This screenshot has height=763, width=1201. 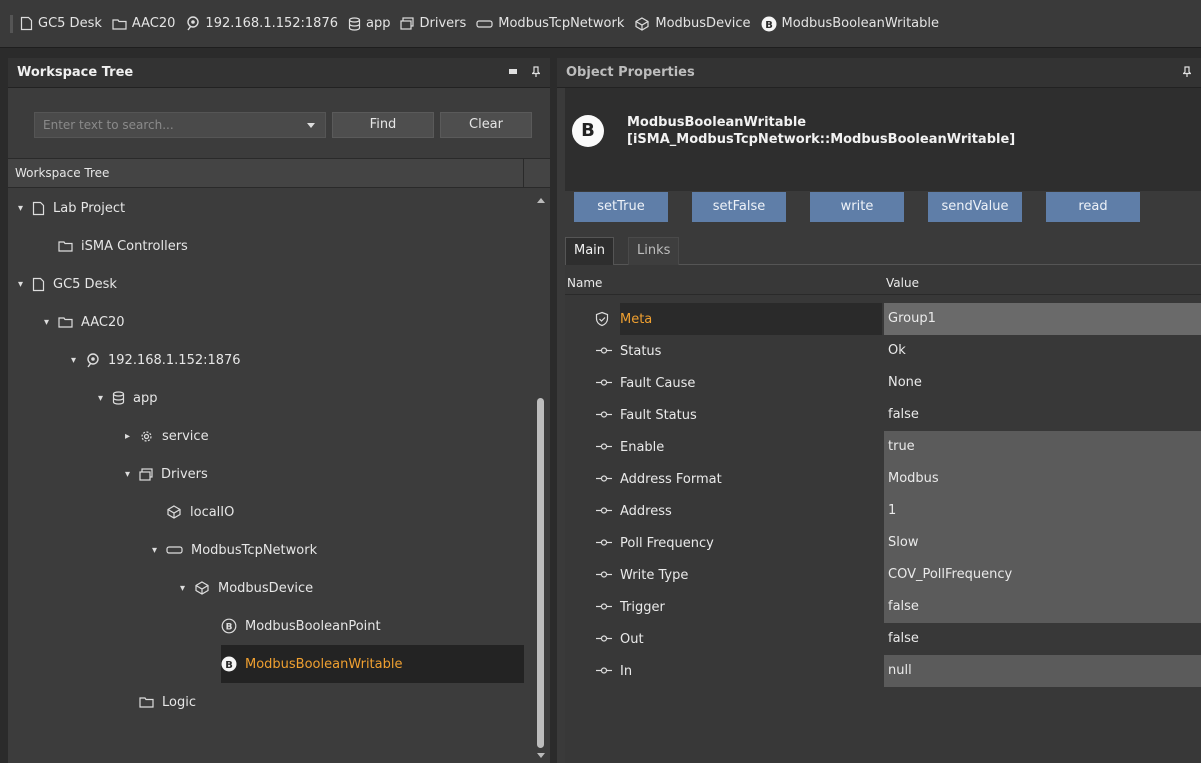 I want to click on setfalse-button: setFalse, so click(x=739, y=207).